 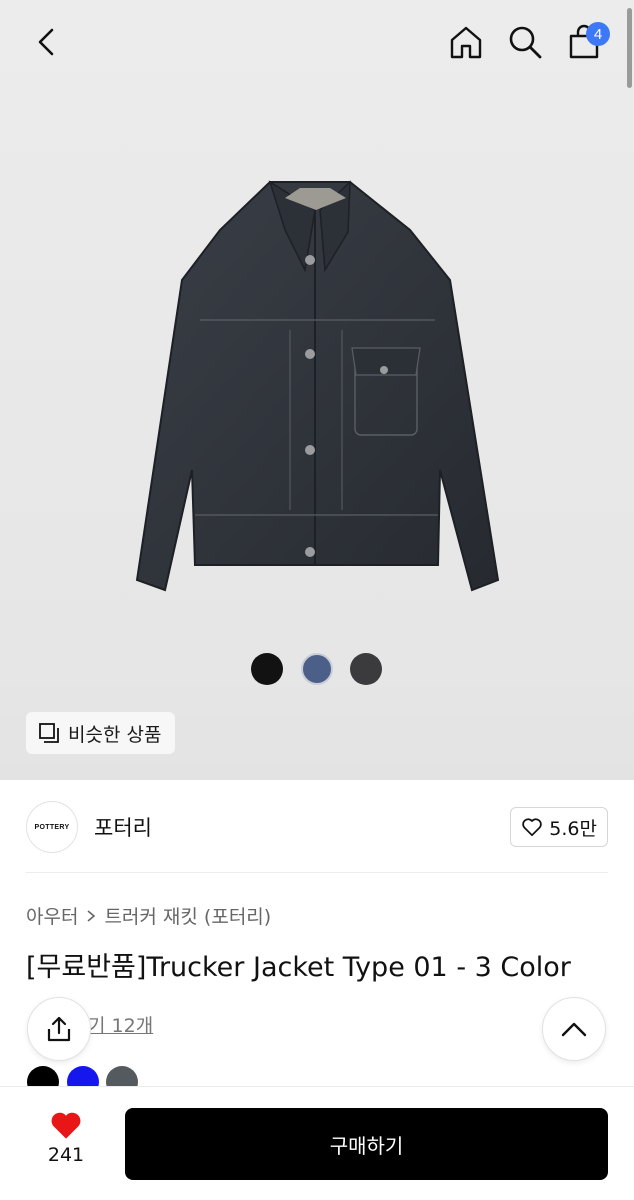 I want to click on share-icon, so click(x=59, y=1029).